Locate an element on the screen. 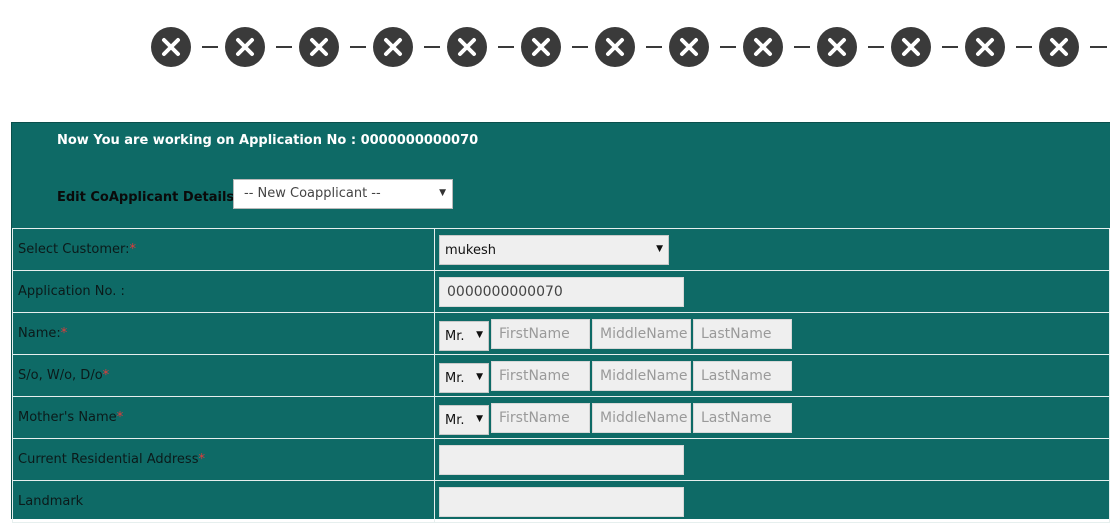 The width and height of the screenshot is (1111, 523). relation-first-field: FirstName is located at coordinates (540, 375).